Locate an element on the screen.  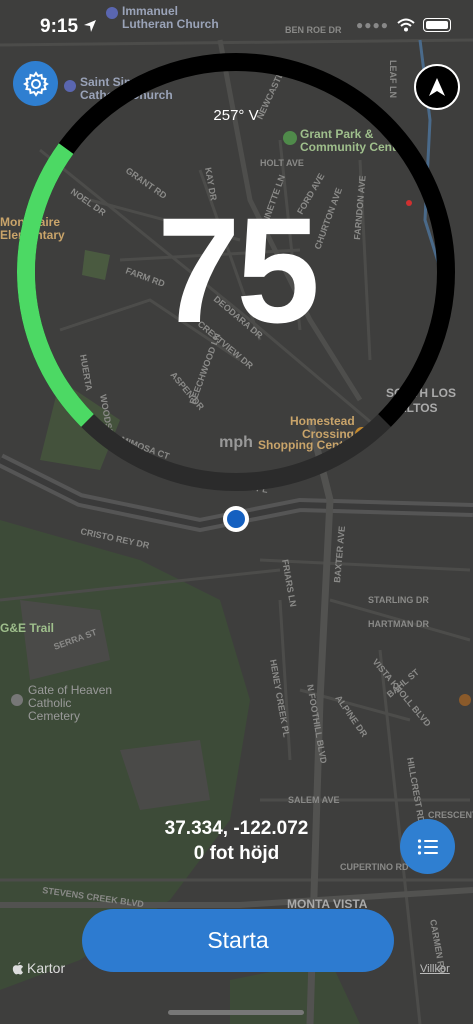
maps-credit-label: Kartor is located at coordinates (46, 968).